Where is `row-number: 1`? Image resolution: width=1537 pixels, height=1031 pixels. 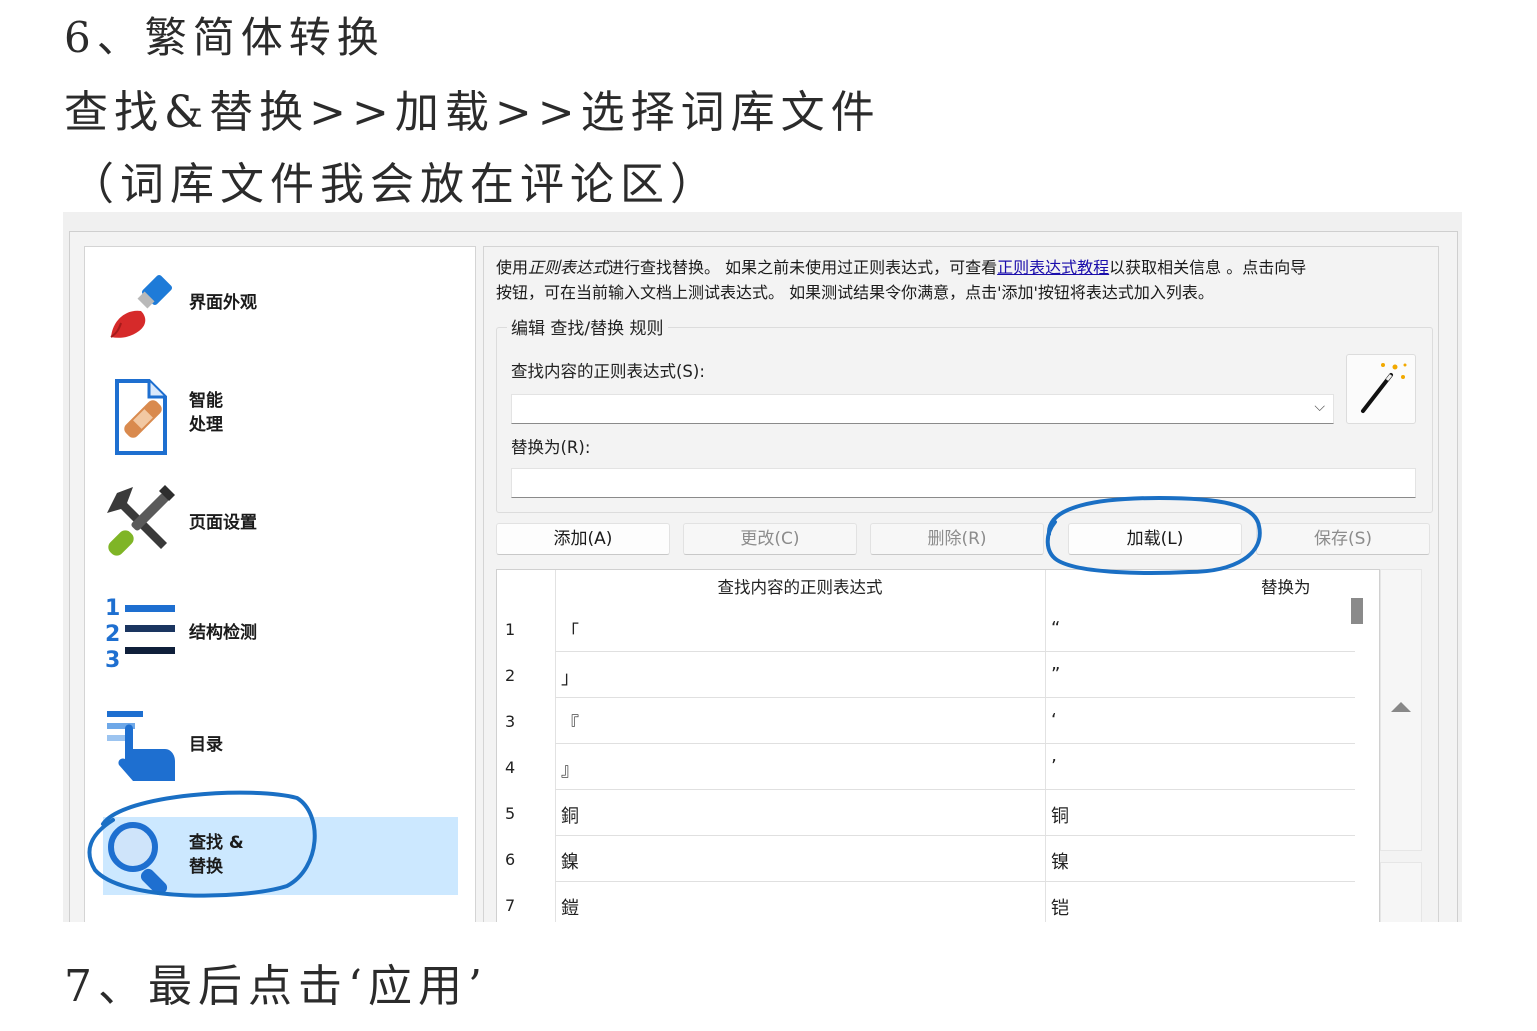 row-number: 1 is located at coordinates (510, 629).